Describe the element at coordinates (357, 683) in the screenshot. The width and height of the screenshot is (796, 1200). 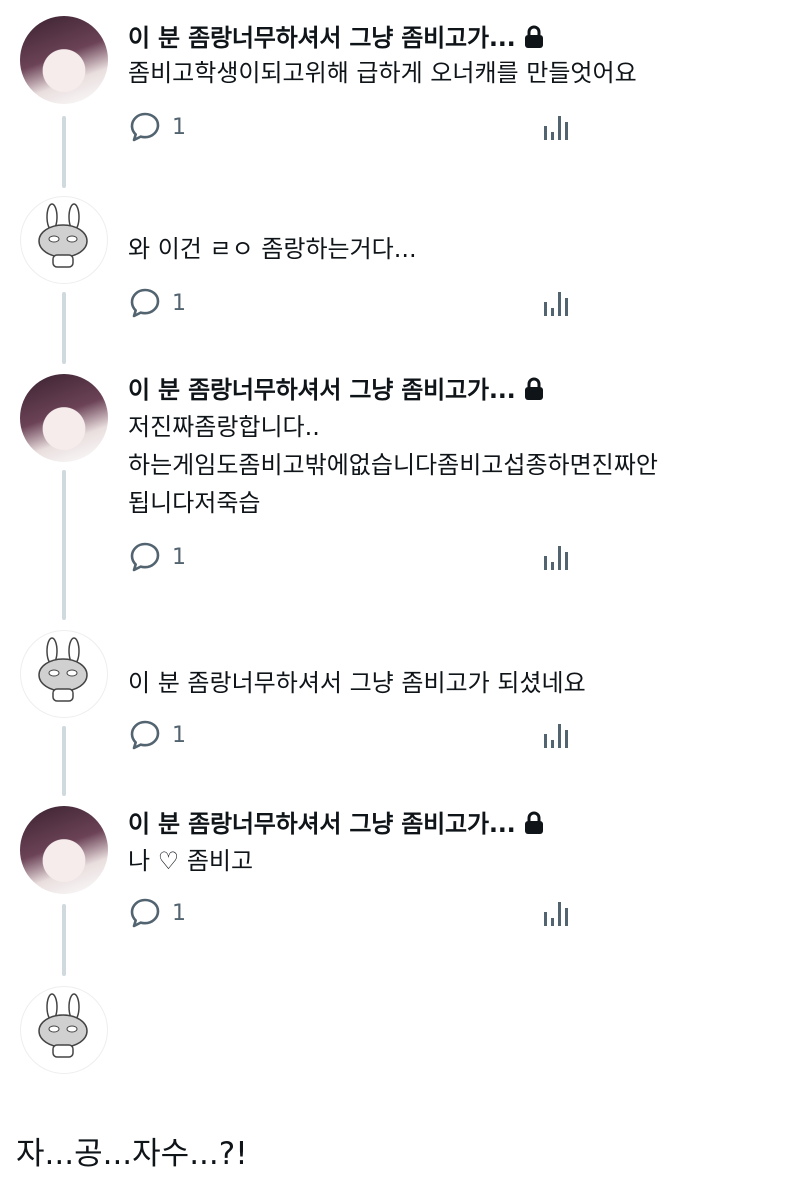
I see `tweet-text: 이 분 좀랑너무하셔서 그냥 좀비고가 되셨네요` at that location.